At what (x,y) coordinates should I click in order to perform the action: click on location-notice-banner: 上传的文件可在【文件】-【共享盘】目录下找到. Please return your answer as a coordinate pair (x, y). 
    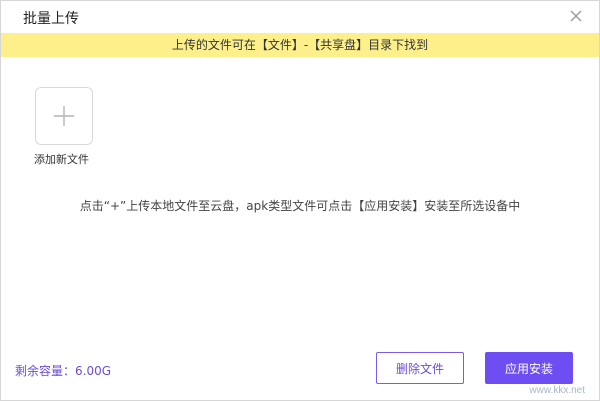
    Looking at the image, I should click on (300, 45).